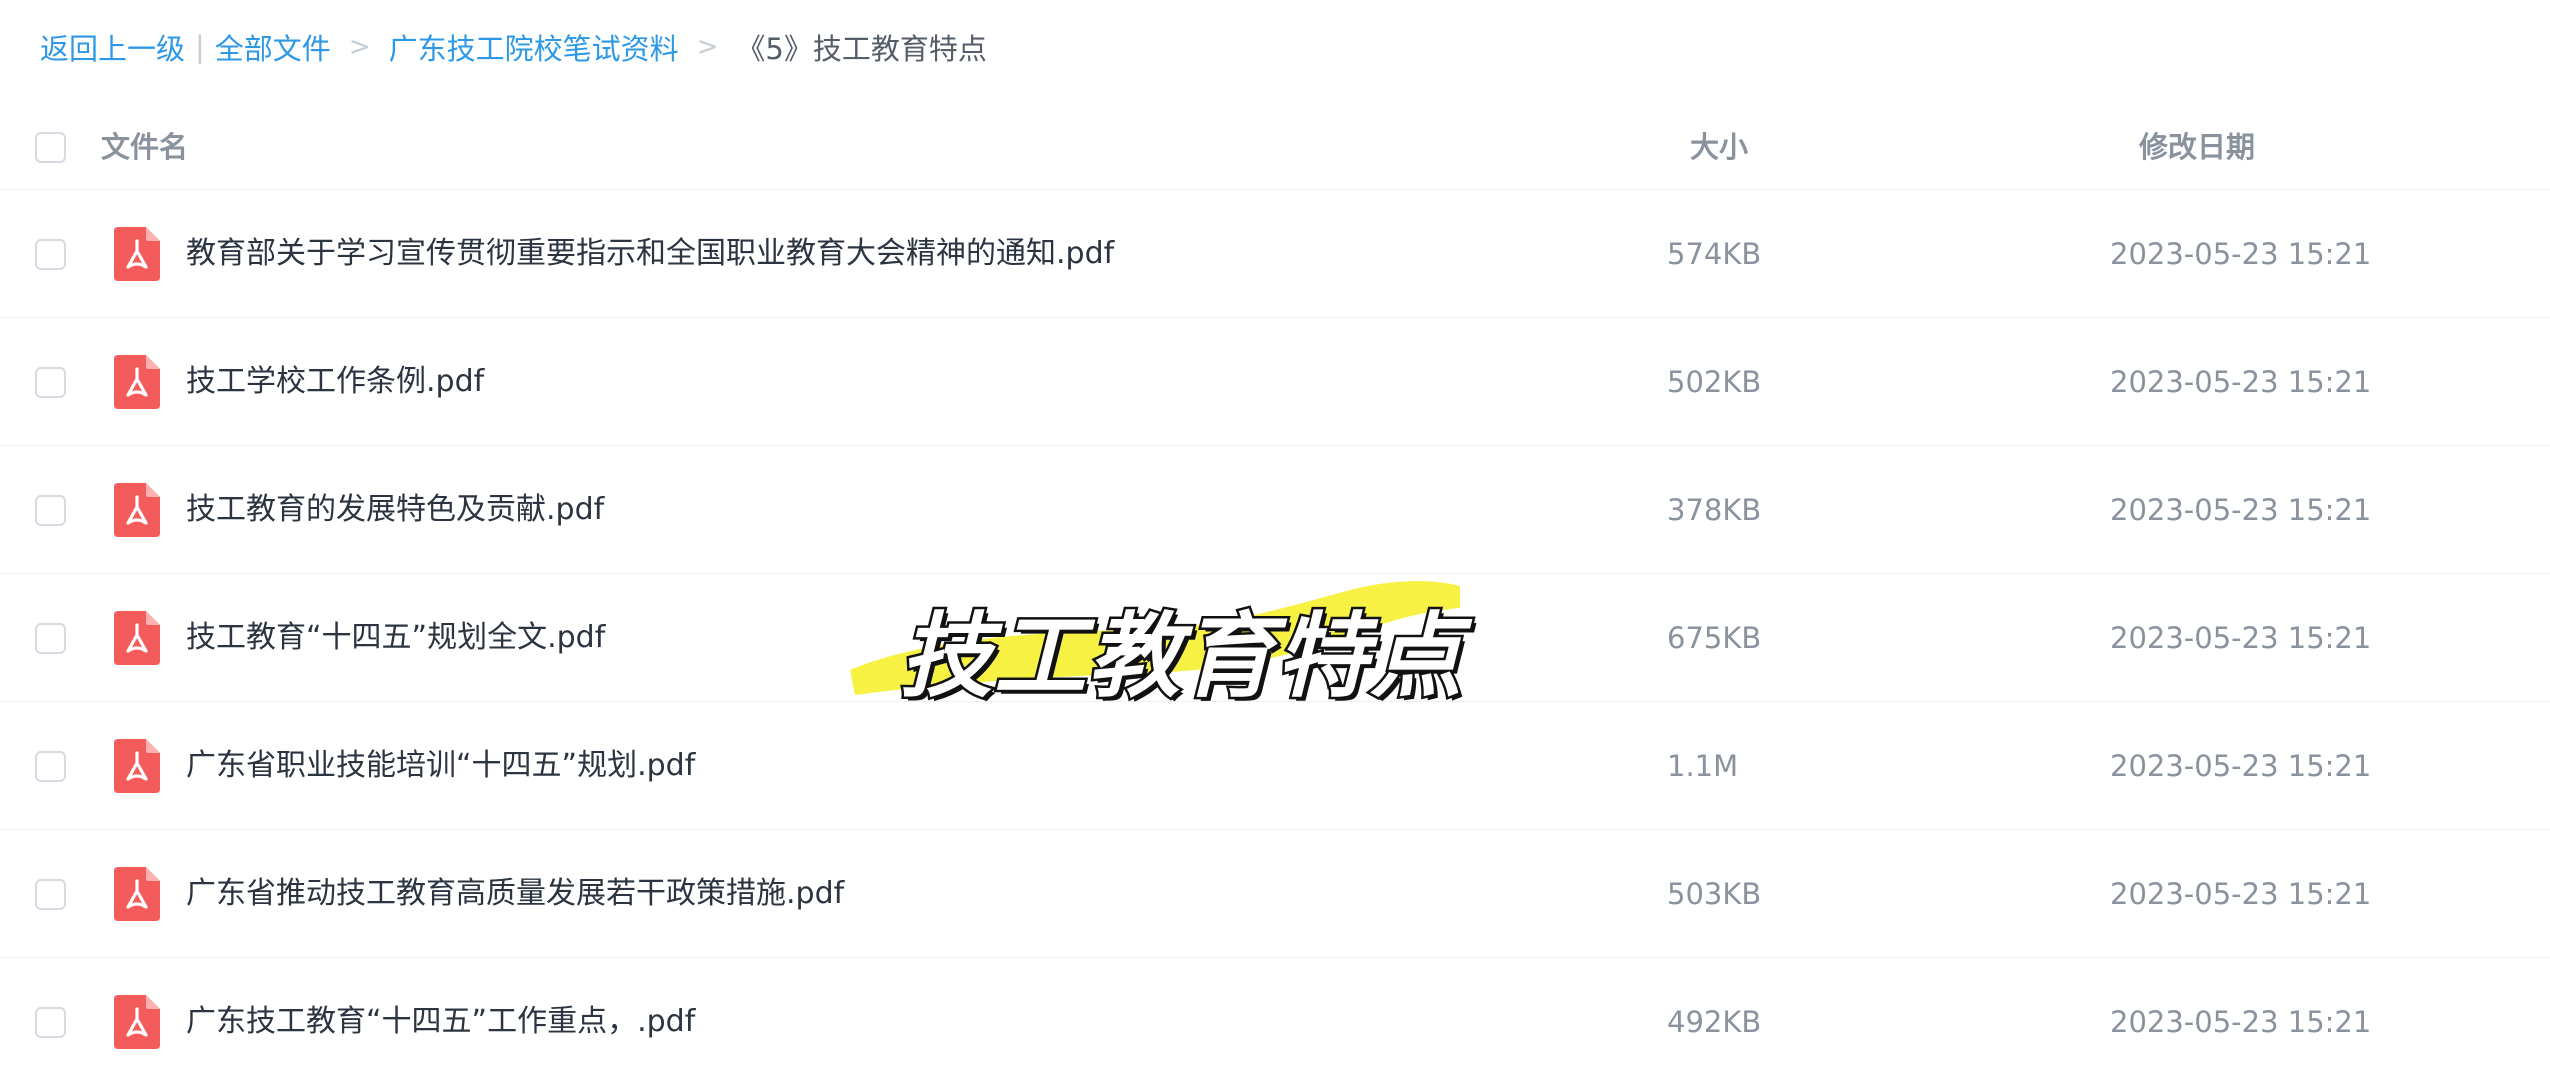 This screenshot has height=1080, width=2550. Describe the element at coordinates (1714, 254) in the screenshot. I see `file-size: 574KB` at that location.